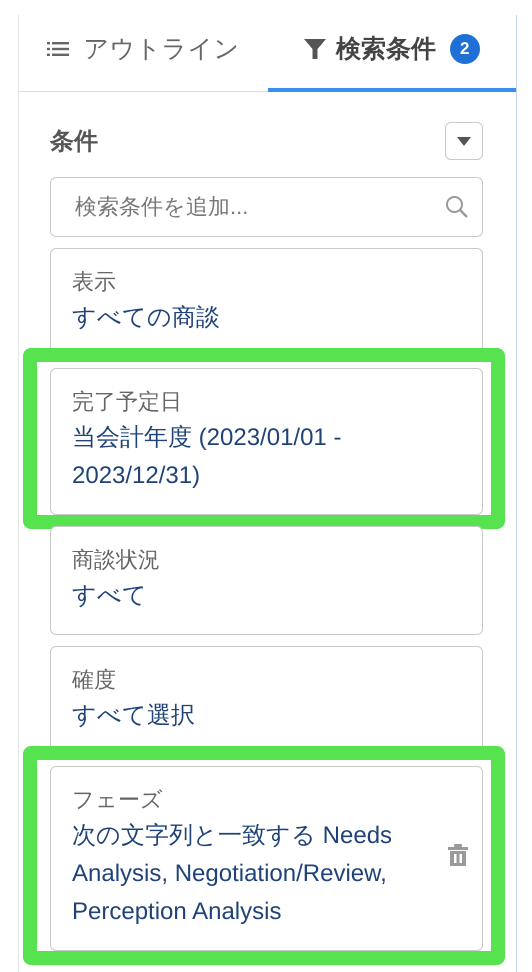  I want to click on condition-label: 表示, so click(94, 282).